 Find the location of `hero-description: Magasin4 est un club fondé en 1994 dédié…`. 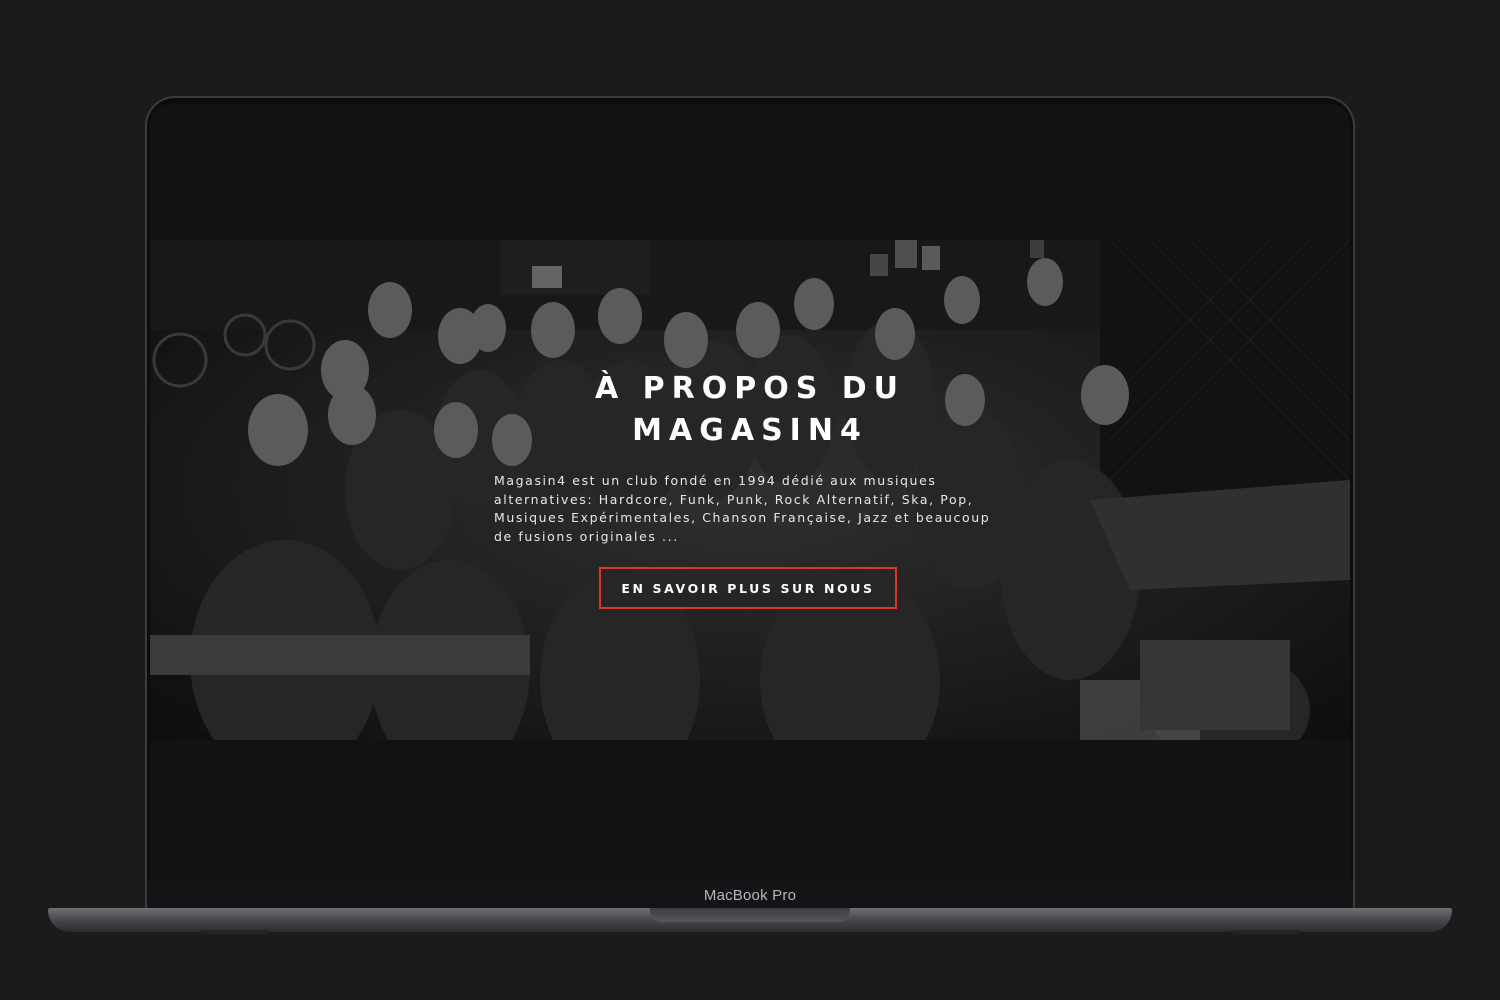

hero-description: Magasin4 est un club fondé en 1994 dédié… is located at coordinates (742, 508).